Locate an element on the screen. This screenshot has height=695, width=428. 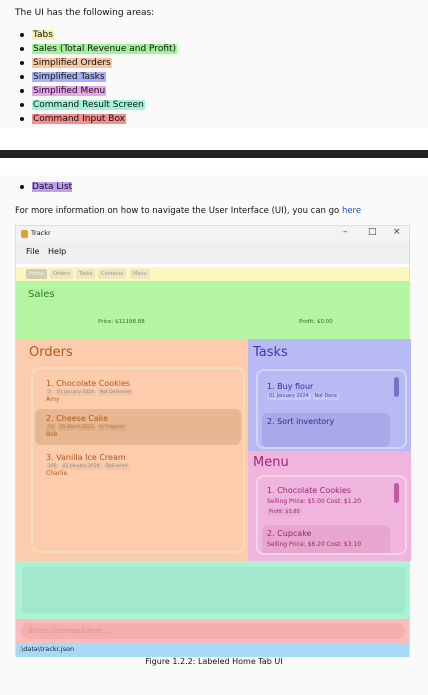
legend-label: Tabs is located at coordinates (43, 35).